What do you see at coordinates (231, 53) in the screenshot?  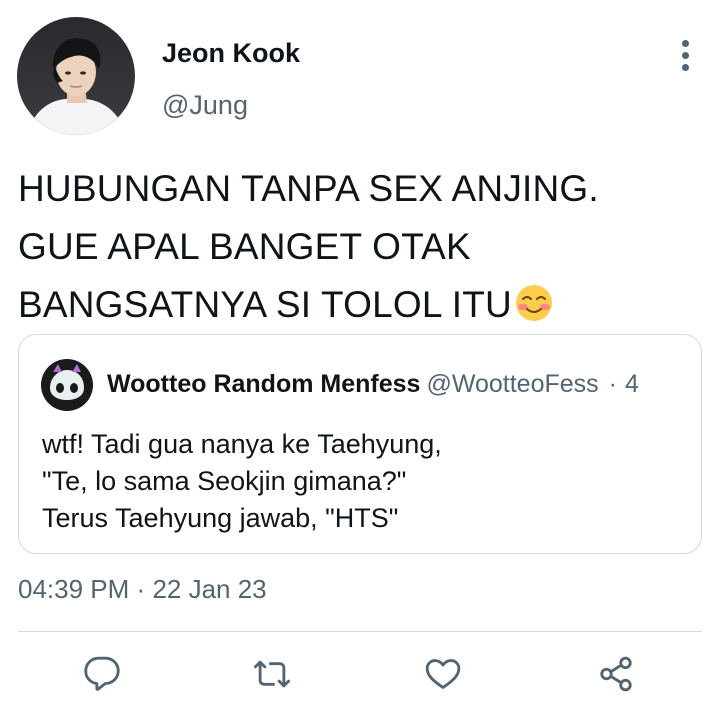 I see `author-name: Jeon Kook` at bounding box center [231, 53].